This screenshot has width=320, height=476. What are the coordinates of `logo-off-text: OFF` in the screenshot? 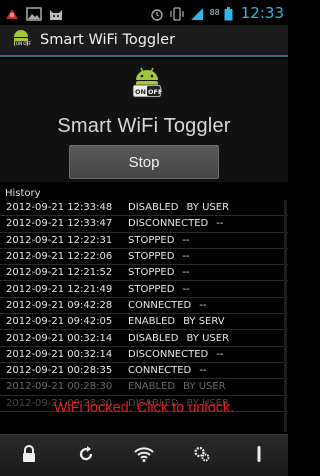 It's located at (155, 92).